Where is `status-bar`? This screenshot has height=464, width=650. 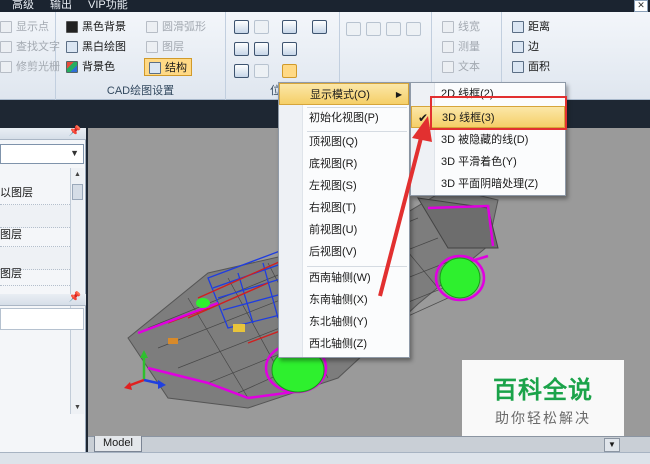 status-bar is located at coordinates (325, 458).